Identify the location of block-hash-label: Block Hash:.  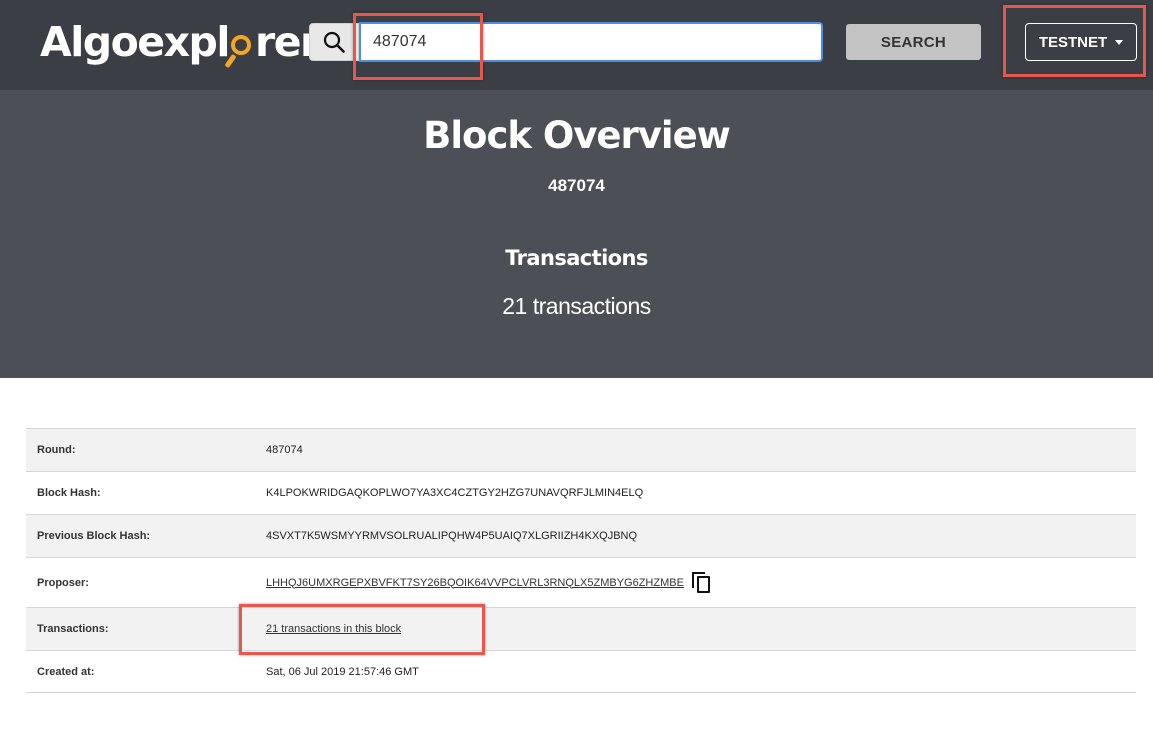
(69, 493).